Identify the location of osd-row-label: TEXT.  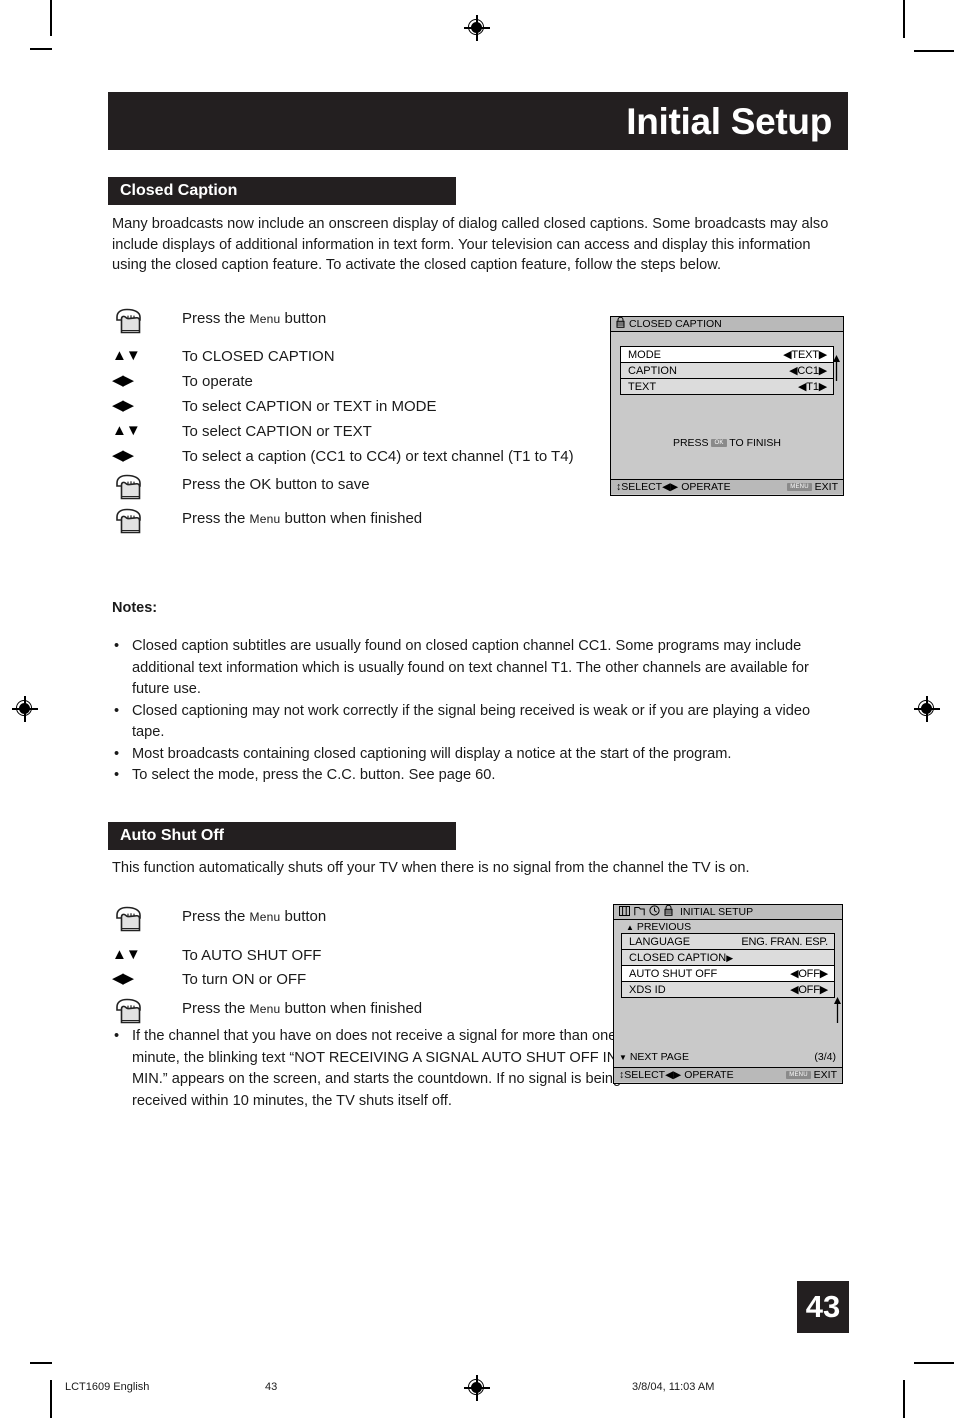
(642, 386).